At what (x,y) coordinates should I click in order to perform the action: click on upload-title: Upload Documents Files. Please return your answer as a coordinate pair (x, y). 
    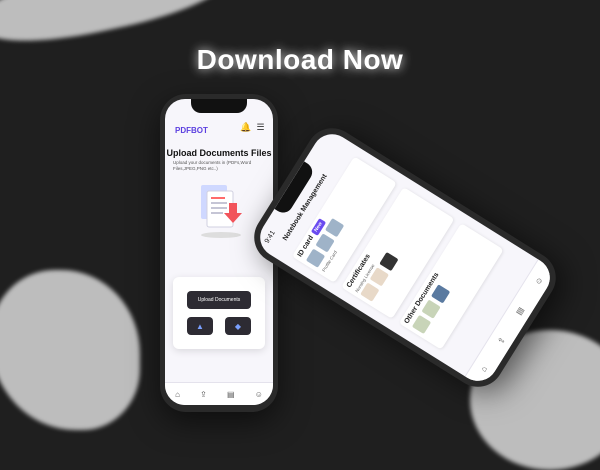
    Looking at the image, I should click on (219, 153).